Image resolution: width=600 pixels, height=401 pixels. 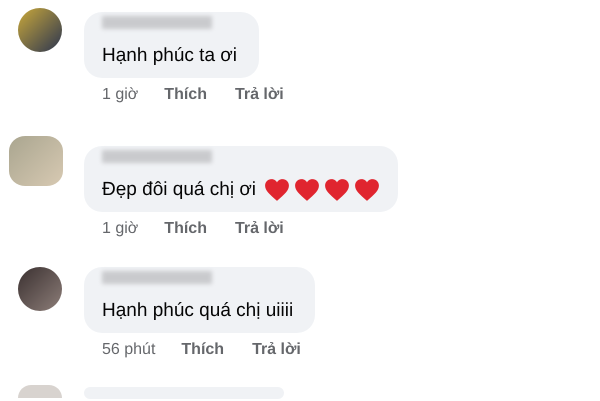 What do you see at coordinates (169, 56) in the screenshot?
I see `comment-text: Hạnh phúc ta ơi` at bounding box center [169, 56].